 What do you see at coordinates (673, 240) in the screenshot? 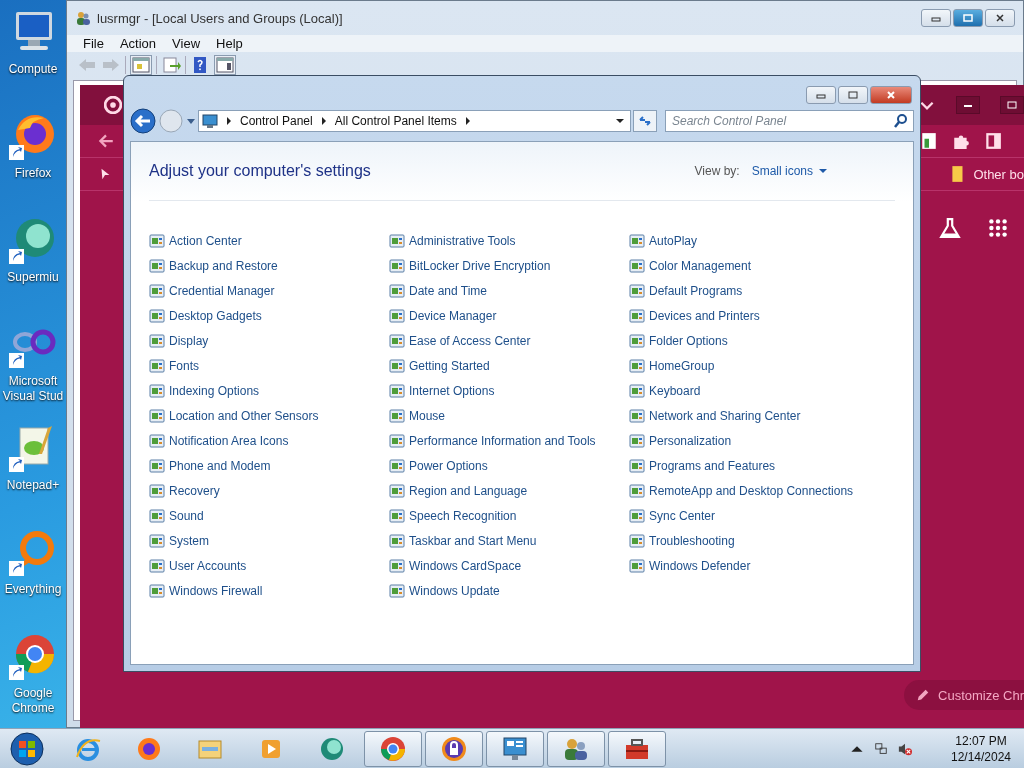
I see `settings-link: AutoPlay` at bounding box center [673, 240].